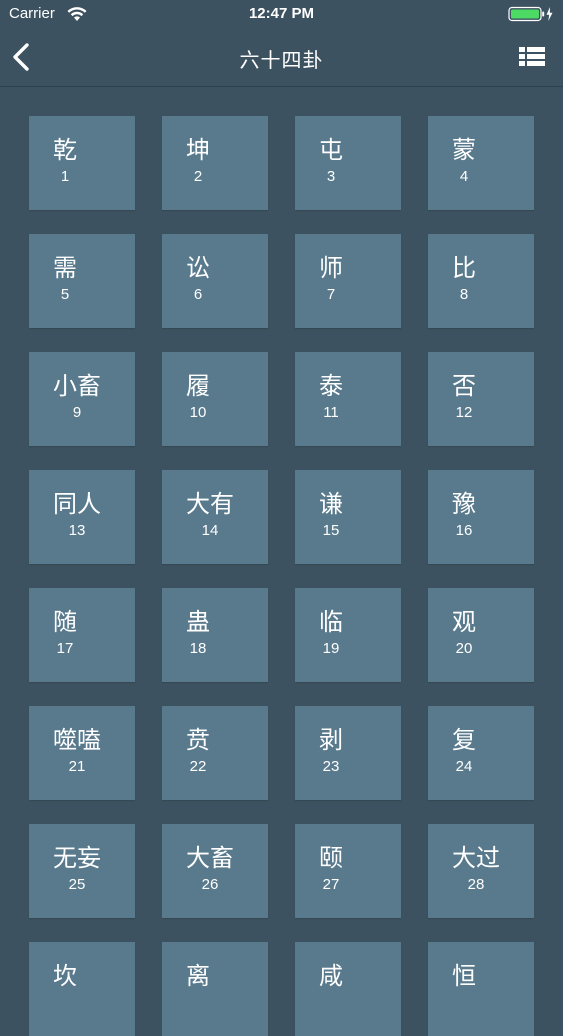 The width and height of the screenshot is (563, 1036). I want to click on hexagram-tile: 大畜 26, so click(215, 871).